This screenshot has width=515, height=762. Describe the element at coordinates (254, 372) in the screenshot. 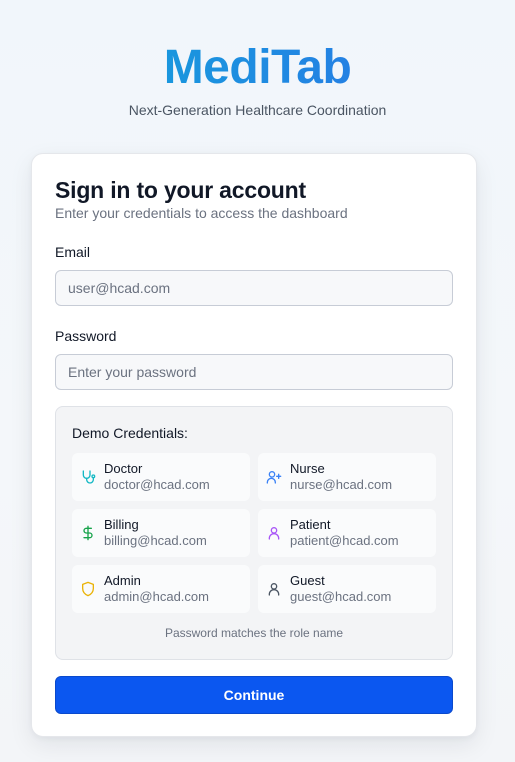

I see `password-field` at that location.